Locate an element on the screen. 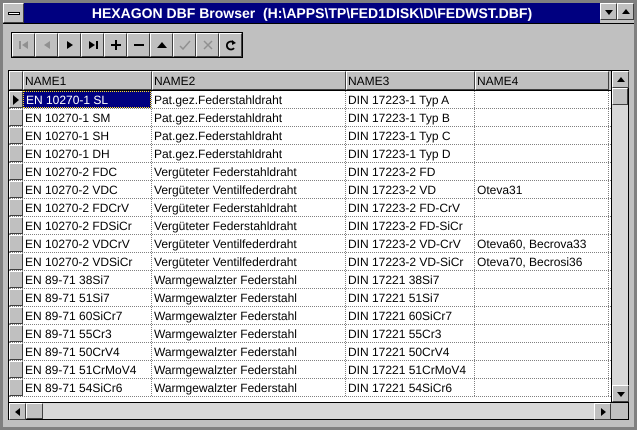  skip-left-icon is located at coordinates (24, 45).